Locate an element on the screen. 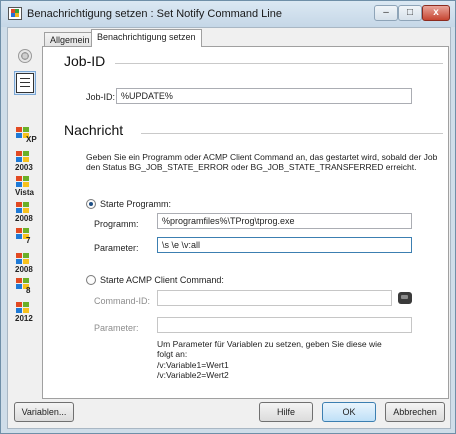 The image size is (456, 434). hint-line-3: /v:Variable1=Wert1 is located at coordinates (193, 365).